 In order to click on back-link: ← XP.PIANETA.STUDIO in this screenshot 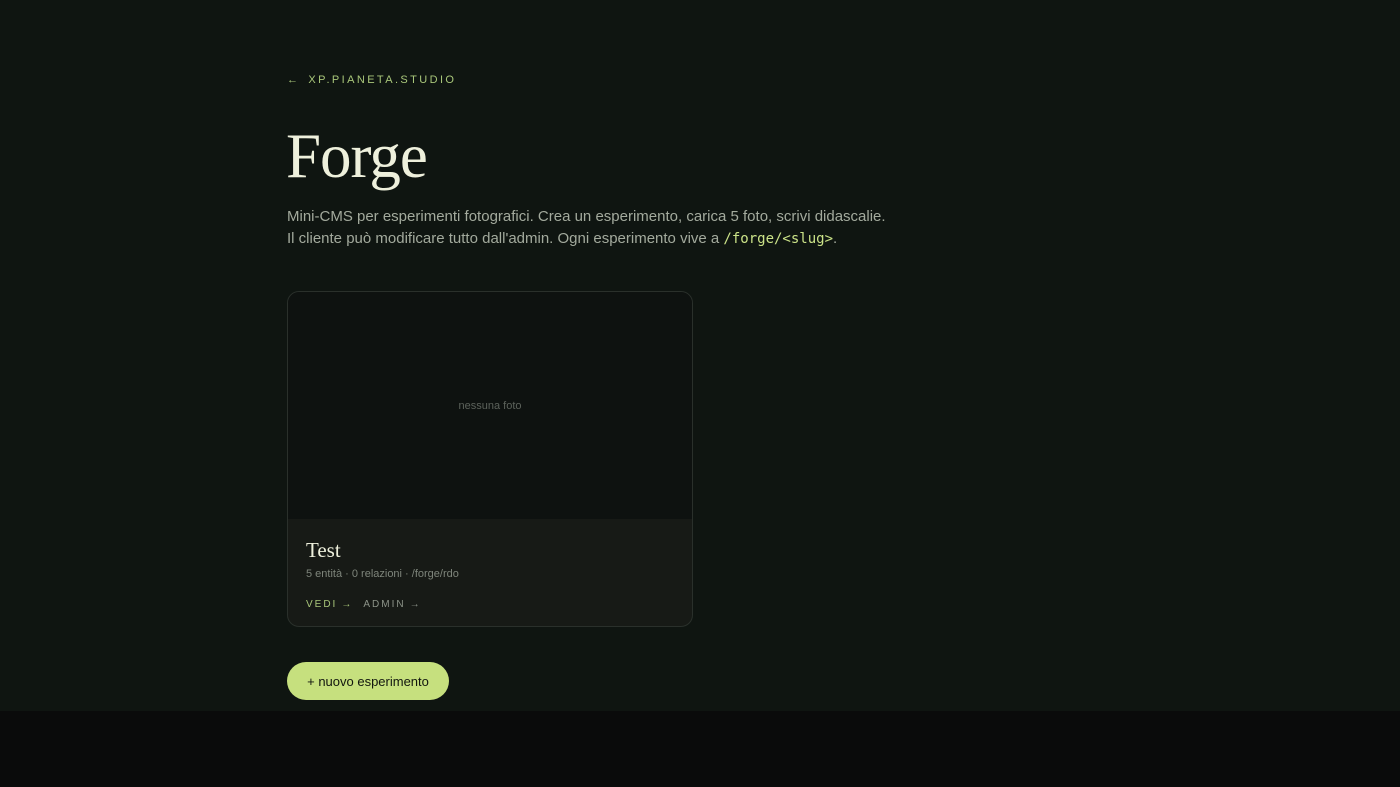, I will do `click(371, 80)`.